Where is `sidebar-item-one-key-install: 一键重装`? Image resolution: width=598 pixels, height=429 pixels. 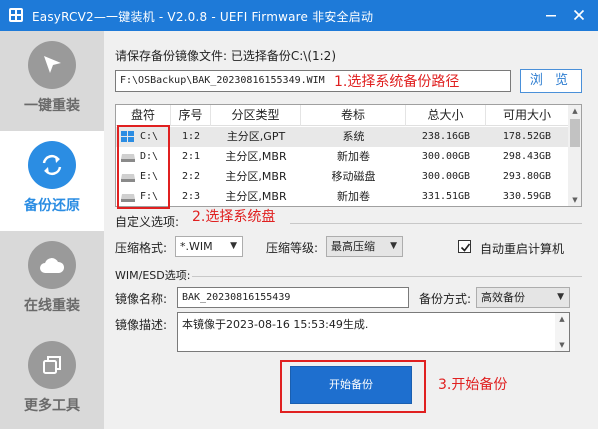 sidebar-item-one-key-install: 一键重装 is located at coordinates (52, 81).